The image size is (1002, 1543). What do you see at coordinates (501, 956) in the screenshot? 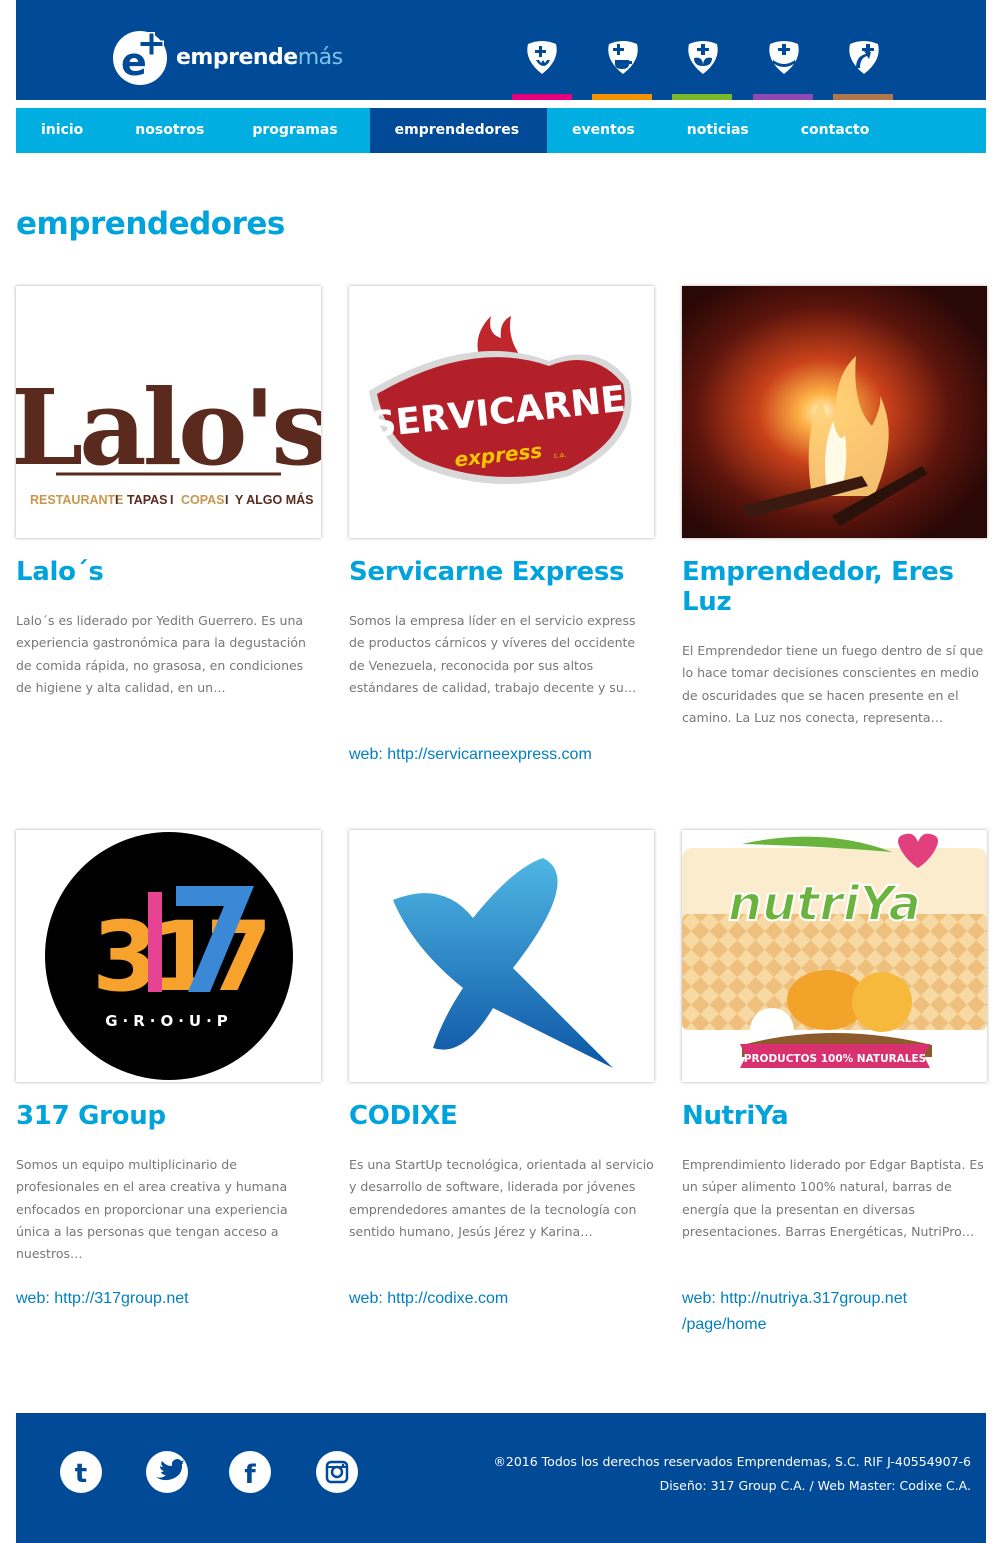
I see `codixe-logo-image` at bounding box center [501, 956].